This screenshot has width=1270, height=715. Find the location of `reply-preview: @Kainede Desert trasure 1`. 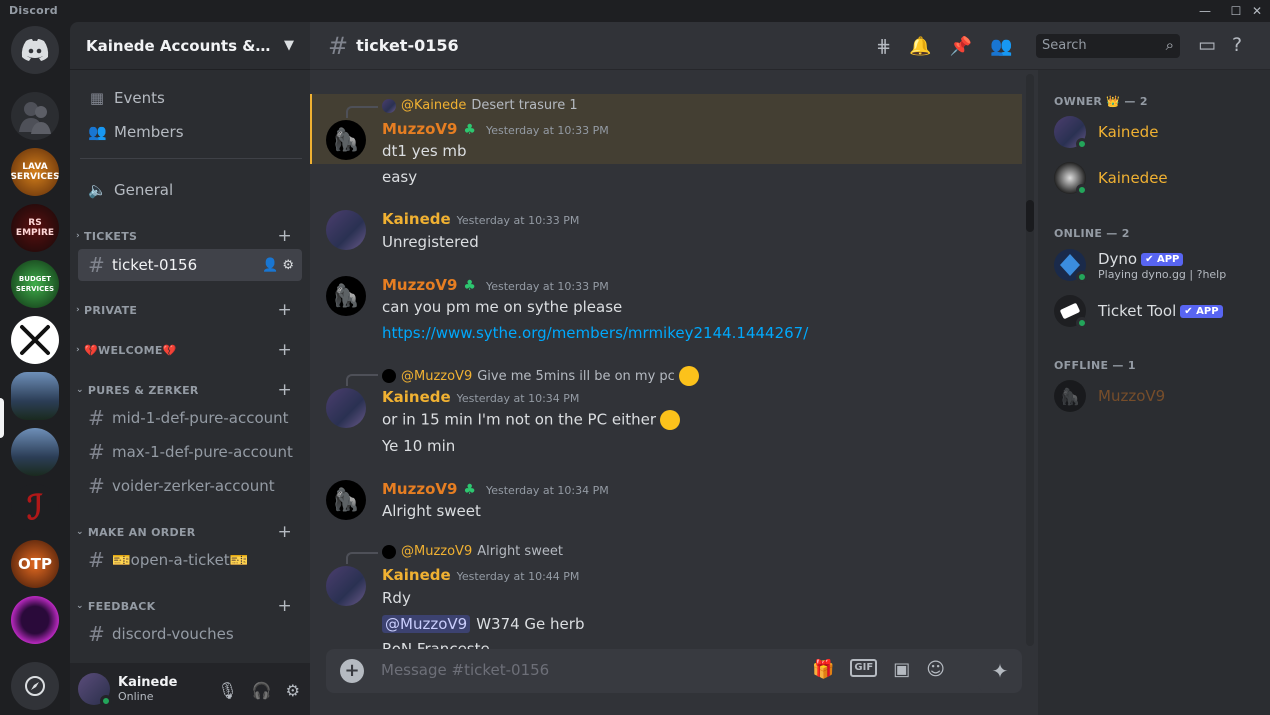

reply-preview: @Kainede Desert trasure 1 is located at coordinates (462, 108).